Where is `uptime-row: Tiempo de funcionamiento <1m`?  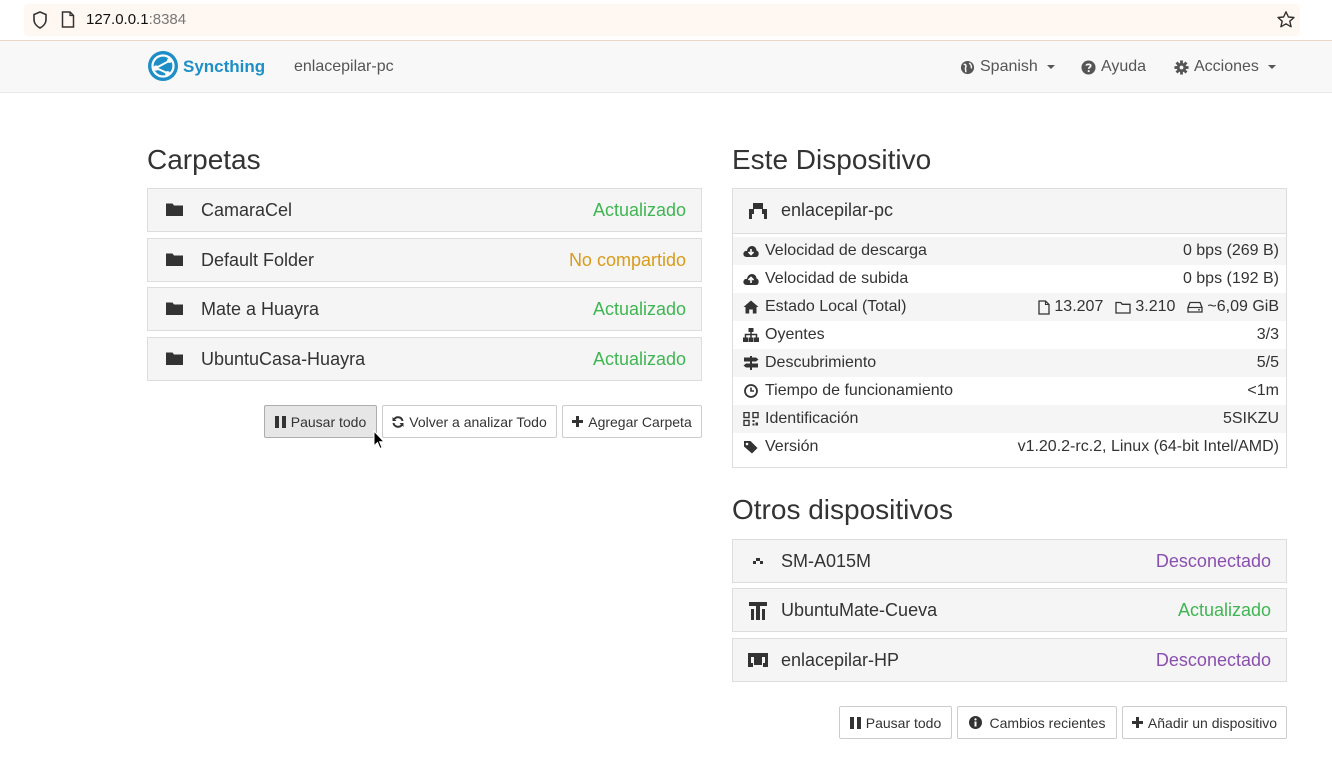 uptime-row: Tiempo de funcionamiento <1m is located at coordinates (1009, 391).